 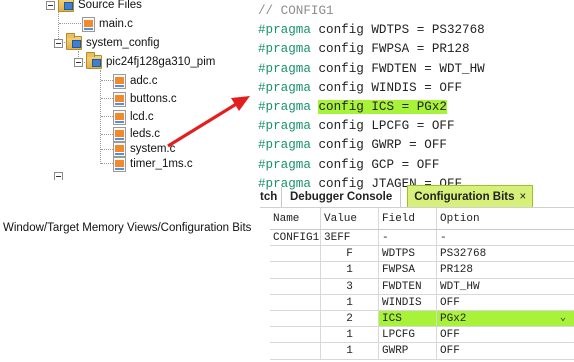 I want to click on table-row: F WDTPS PS32768, so click(x=422, y=254).